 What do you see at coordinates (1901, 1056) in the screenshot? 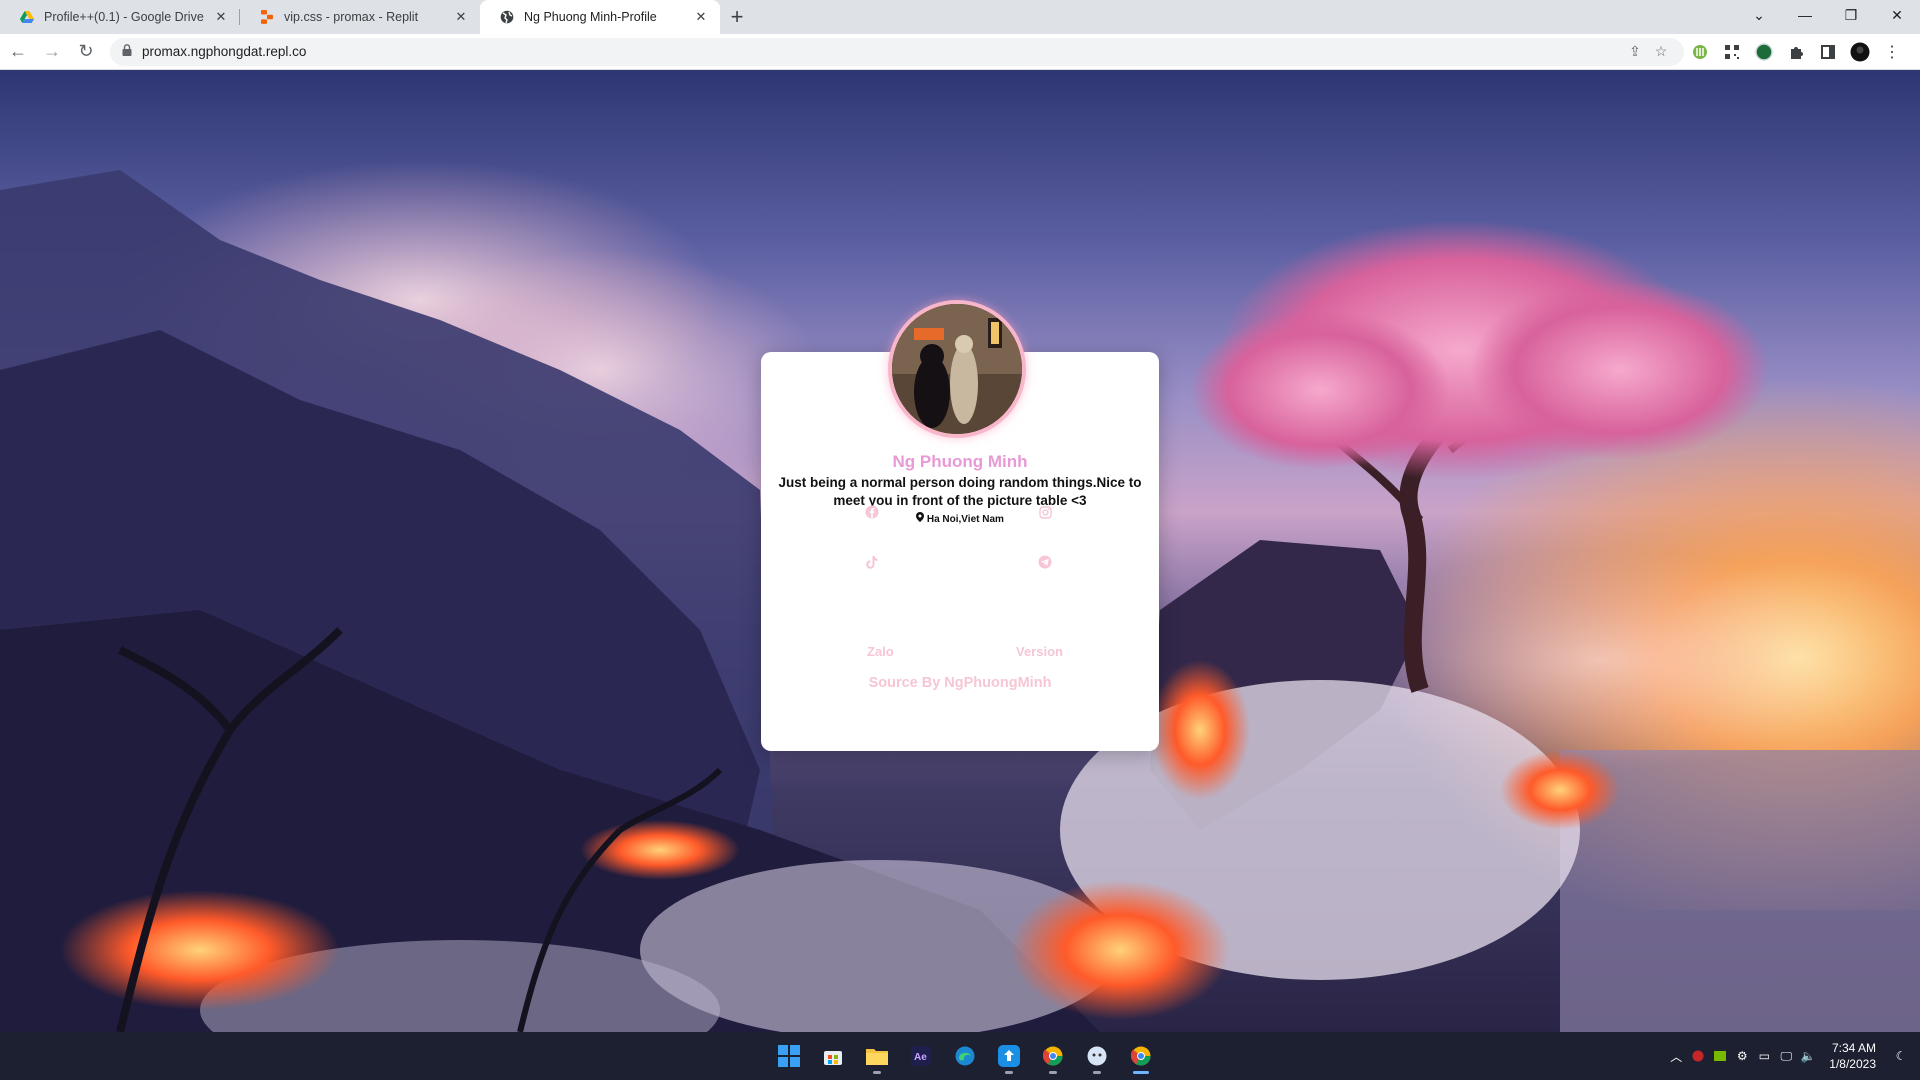
I see `notification-icon: ☾` at bounding box center [1901, 1056].